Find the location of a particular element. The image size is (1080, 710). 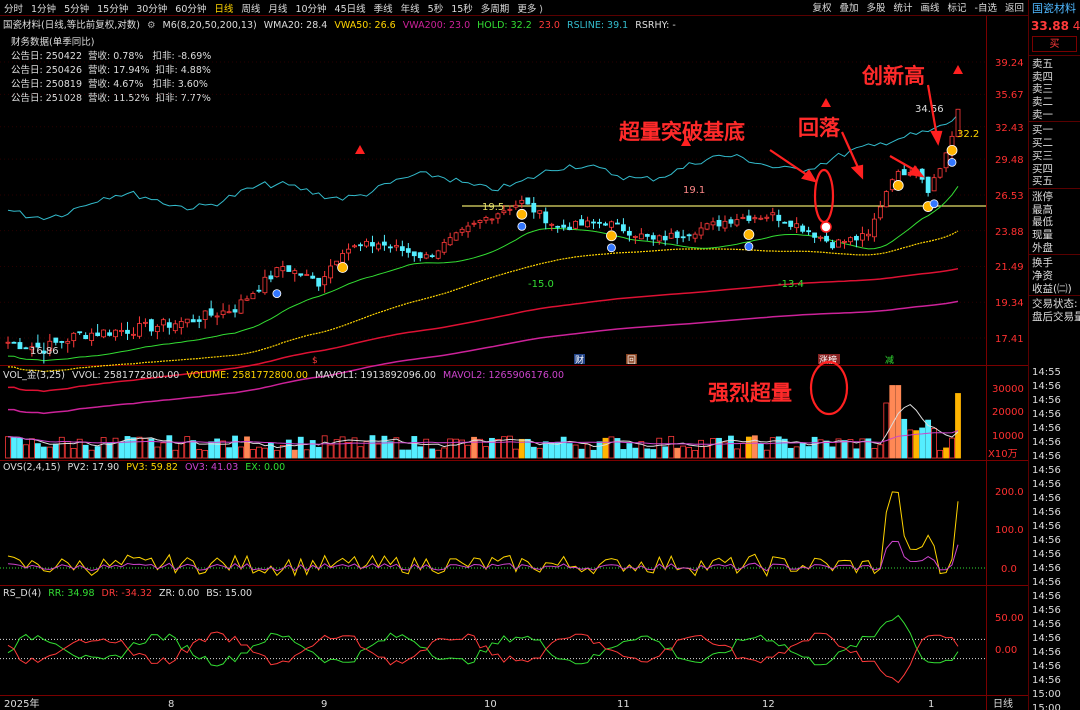

signal-dot-blue is located at coordinates (277, 294).